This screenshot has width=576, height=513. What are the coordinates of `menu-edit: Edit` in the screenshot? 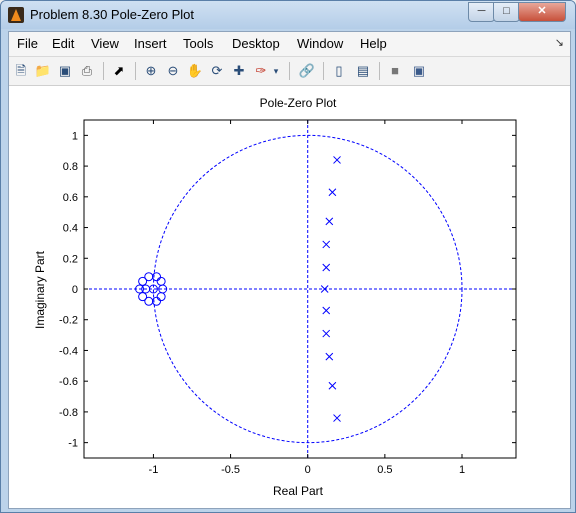 It's located at (63, 43).